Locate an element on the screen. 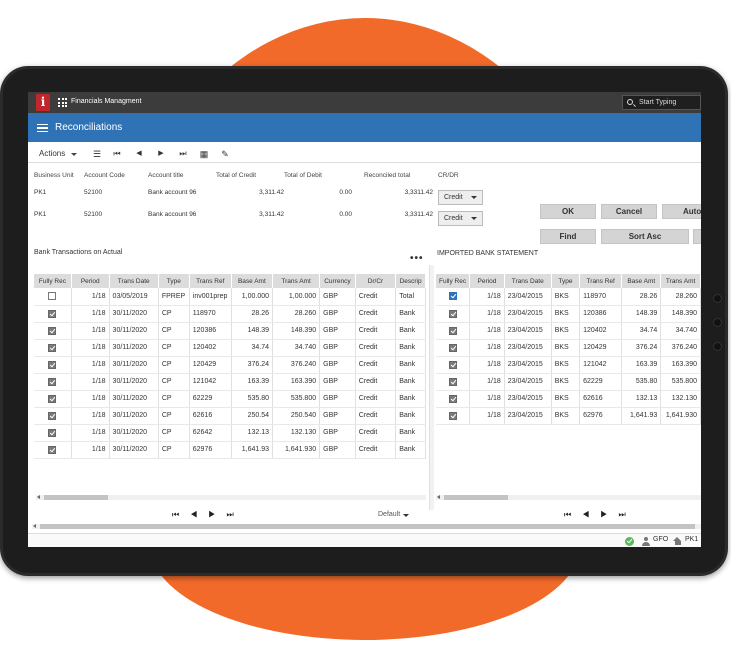 This screenshot has width=731, height=645. table-row: 1/18 23/04/2015 BKS 120386 148.39 148.390 is located at coordinates (568, 314).